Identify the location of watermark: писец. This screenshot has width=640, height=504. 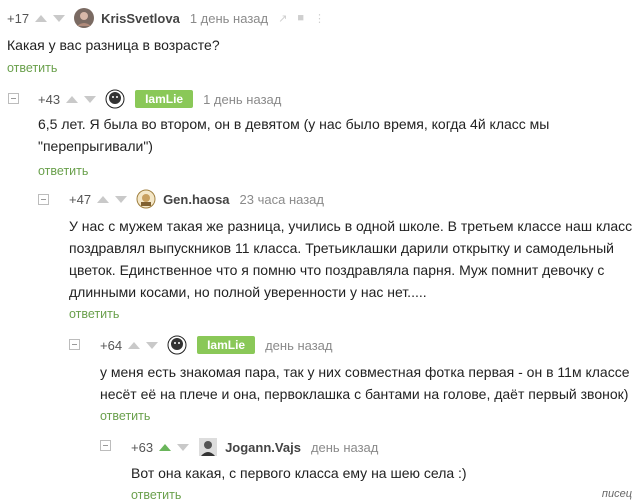
(616, 494).